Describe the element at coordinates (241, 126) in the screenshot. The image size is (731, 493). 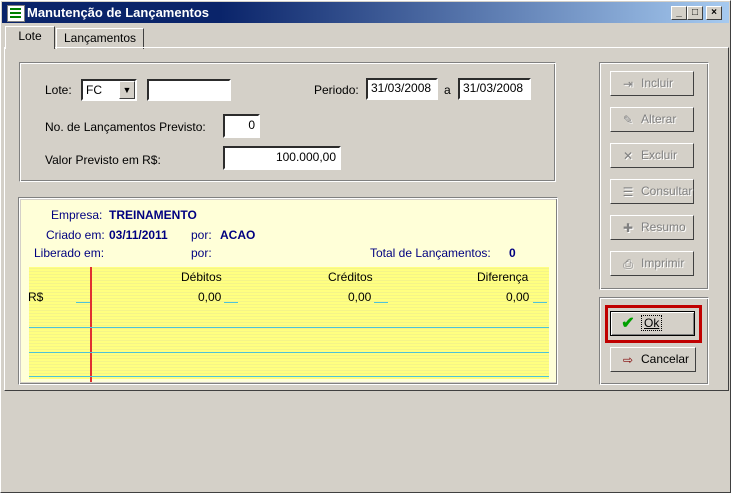
I see `nlancamentos-field: 0` at that location.